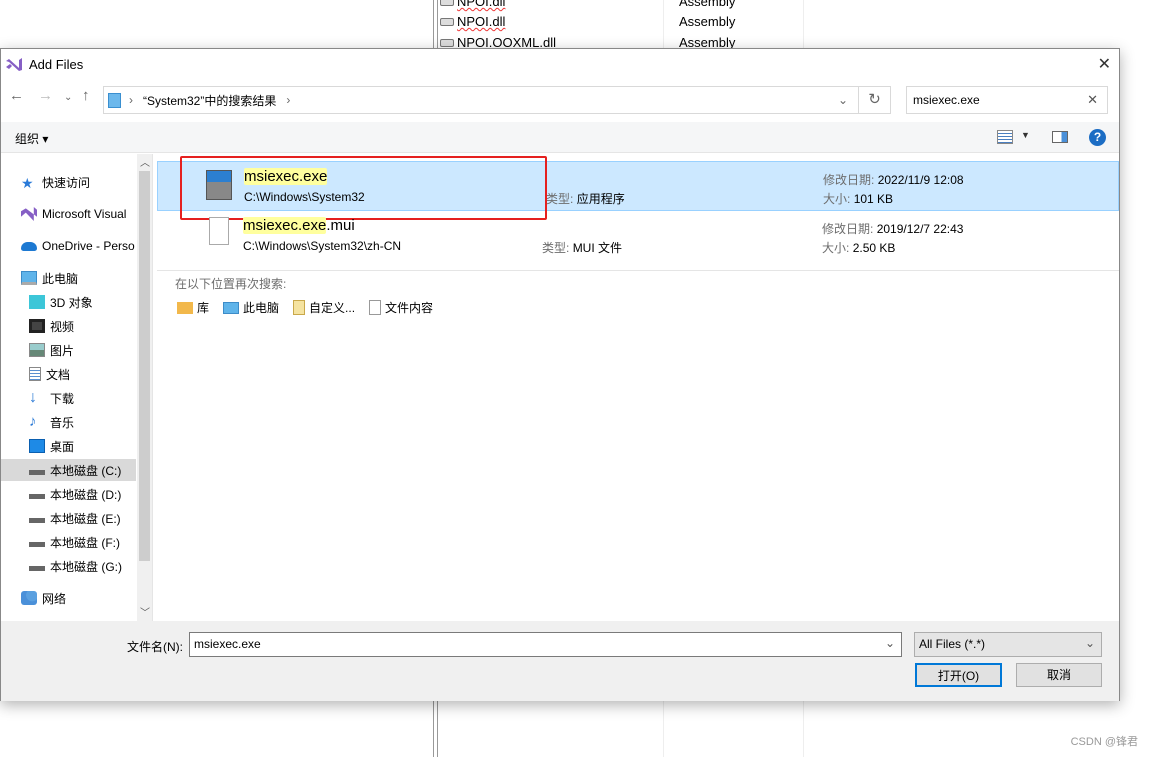  I want to click on up-button: ↑, so click(86, 95).